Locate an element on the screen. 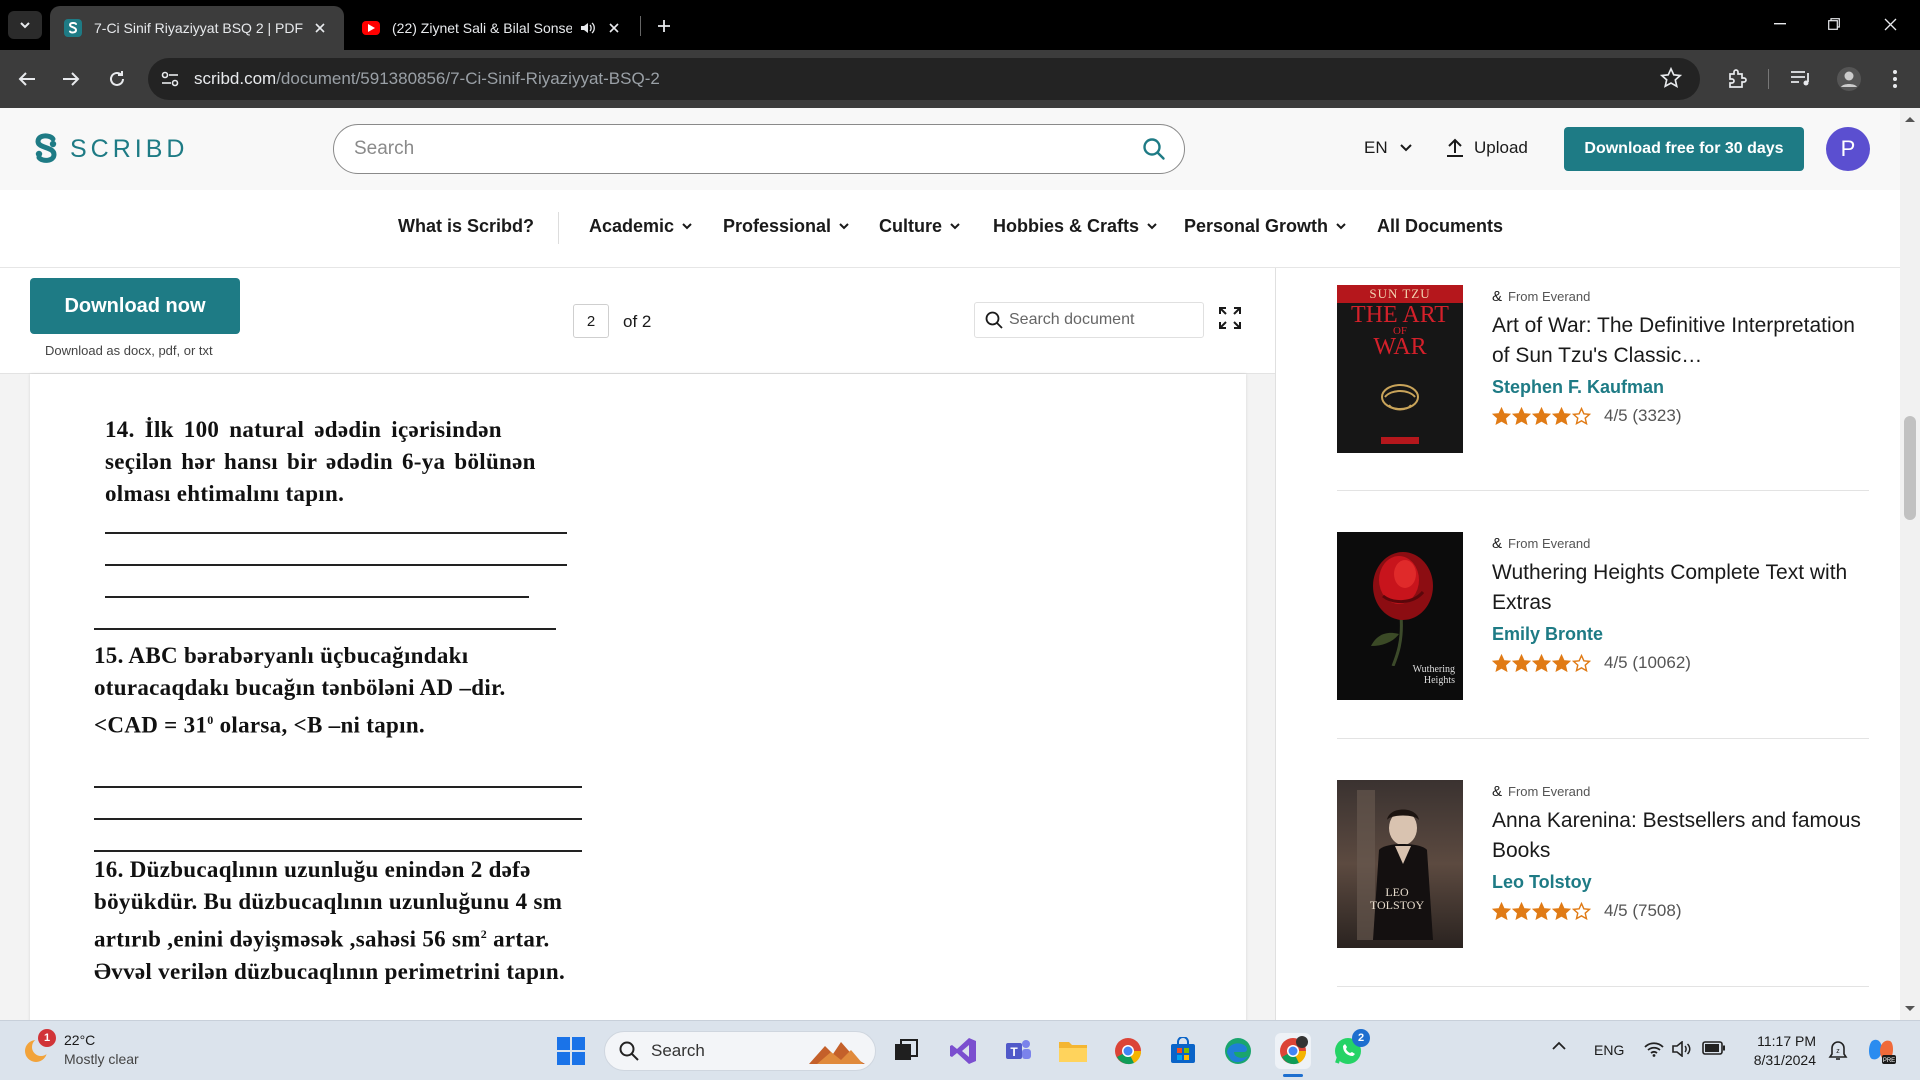 This screenshot has height=1080, width=1920. windows-logo-icon is located at coordinates (571, 1051).